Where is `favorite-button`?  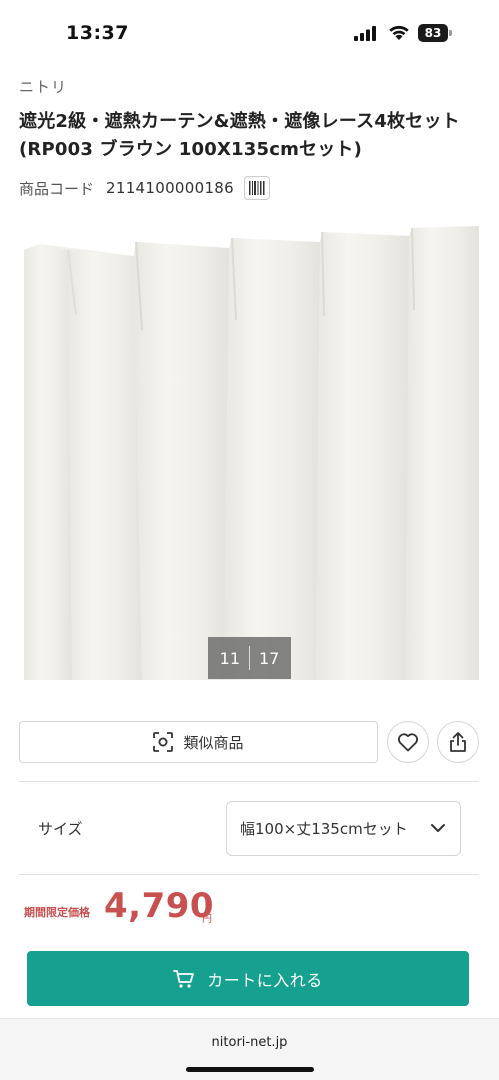 favorite-button is located at coordinates (408, 742).